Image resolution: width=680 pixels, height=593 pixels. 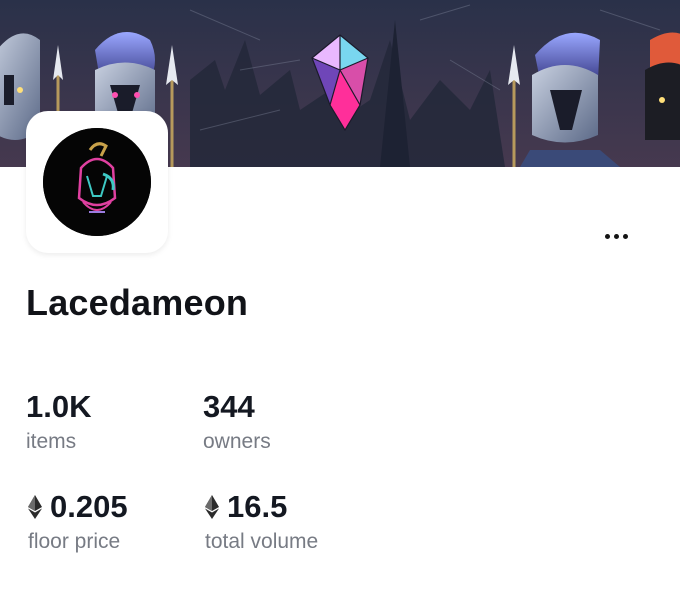 I want to click on stat-items: 1.0K items, so click(x=58, y=422).